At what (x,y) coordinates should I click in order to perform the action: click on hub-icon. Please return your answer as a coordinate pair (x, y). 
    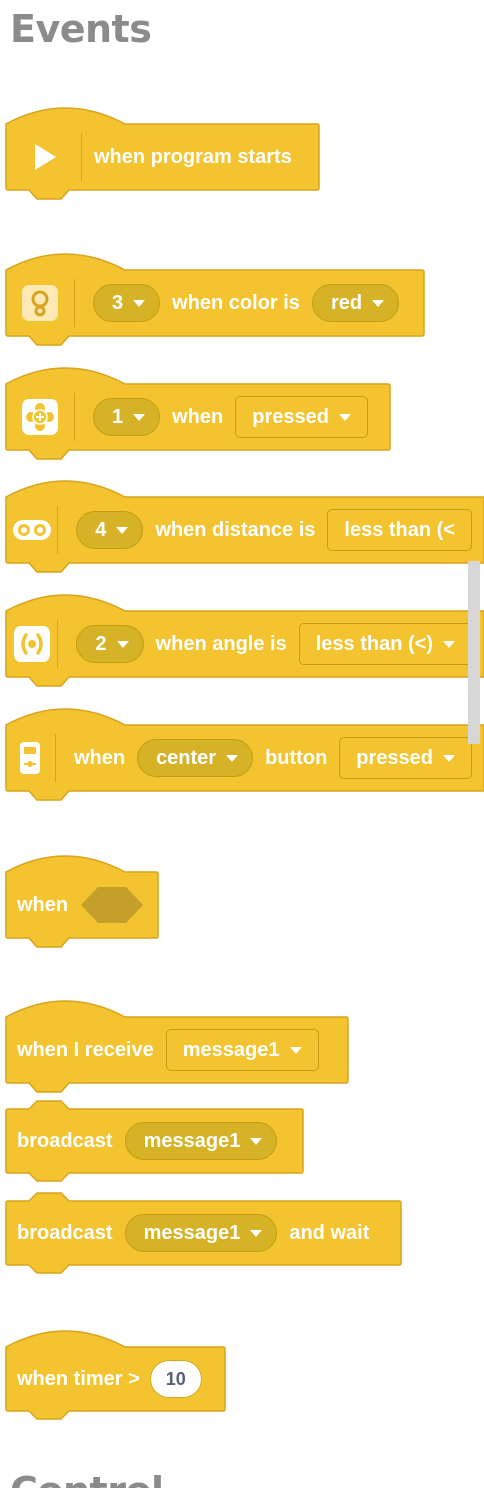
    Looking at the image, I should click on (30, 758).